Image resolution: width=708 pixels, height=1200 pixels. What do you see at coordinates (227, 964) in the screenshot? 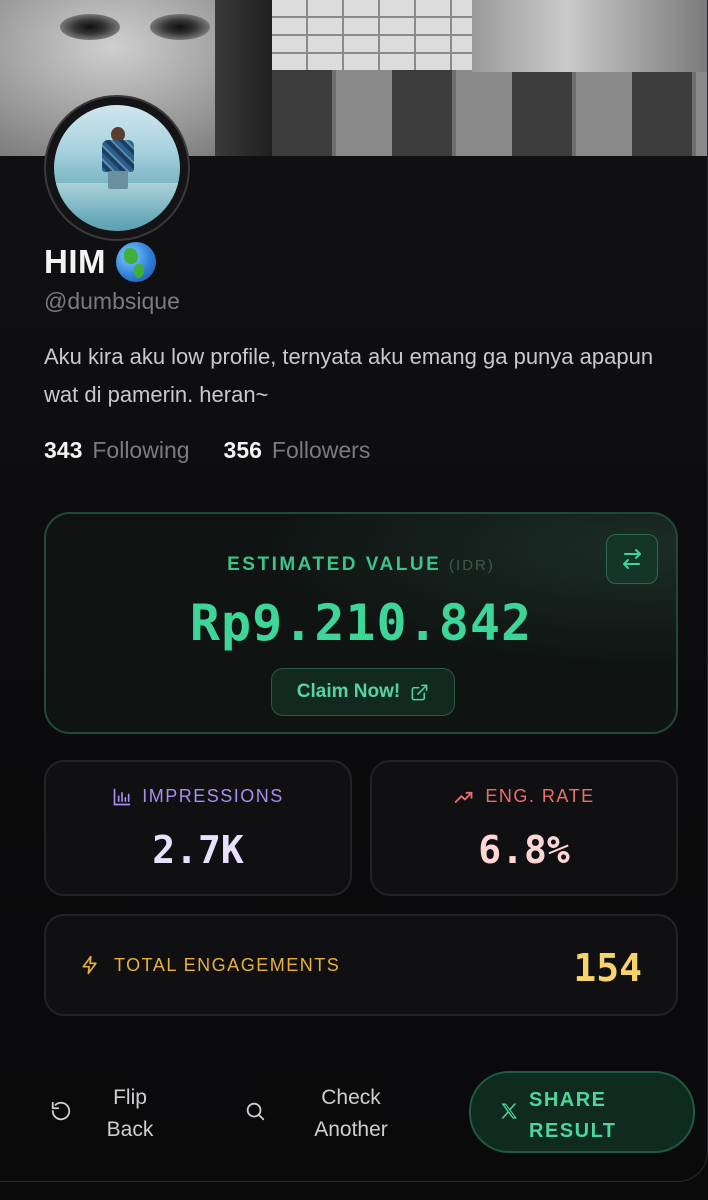
I see `total-engagements-label: TOTAL ENGAGEMENTS` at bounding box center [227, 964].